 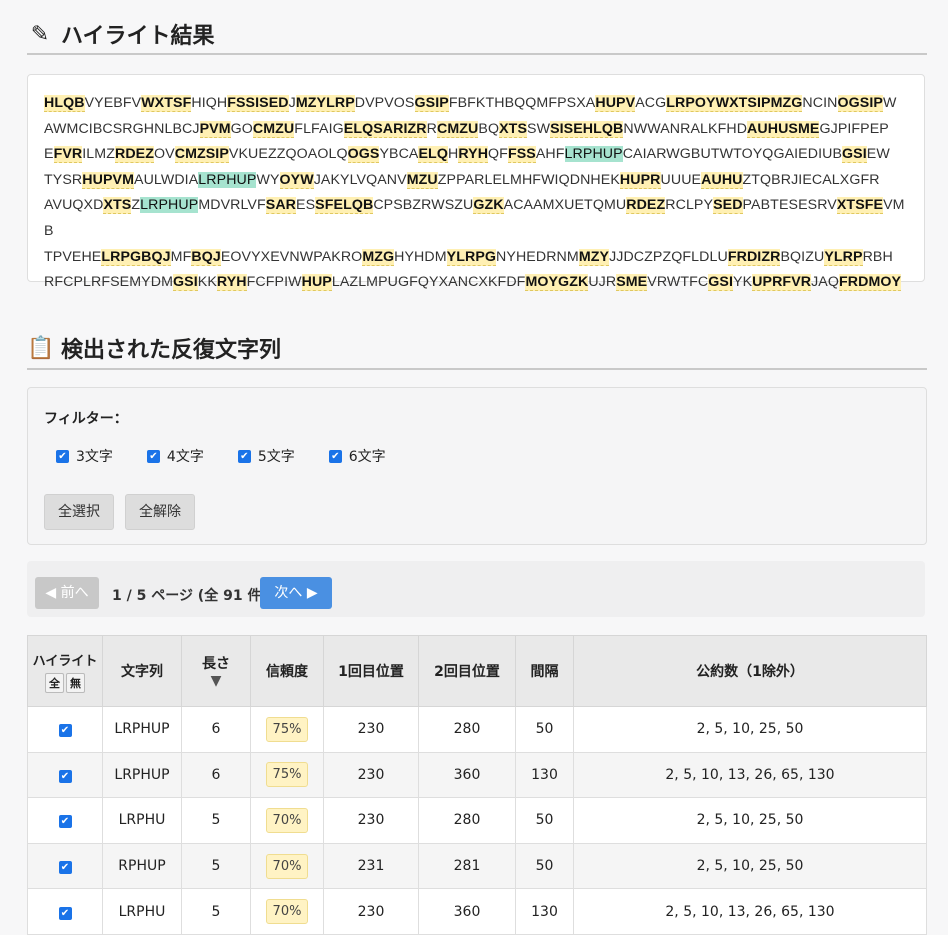 What do you see at coordinates (241, 128) in the screenshot?
I see `text-segment: GO` at bounding box center [241, 128].